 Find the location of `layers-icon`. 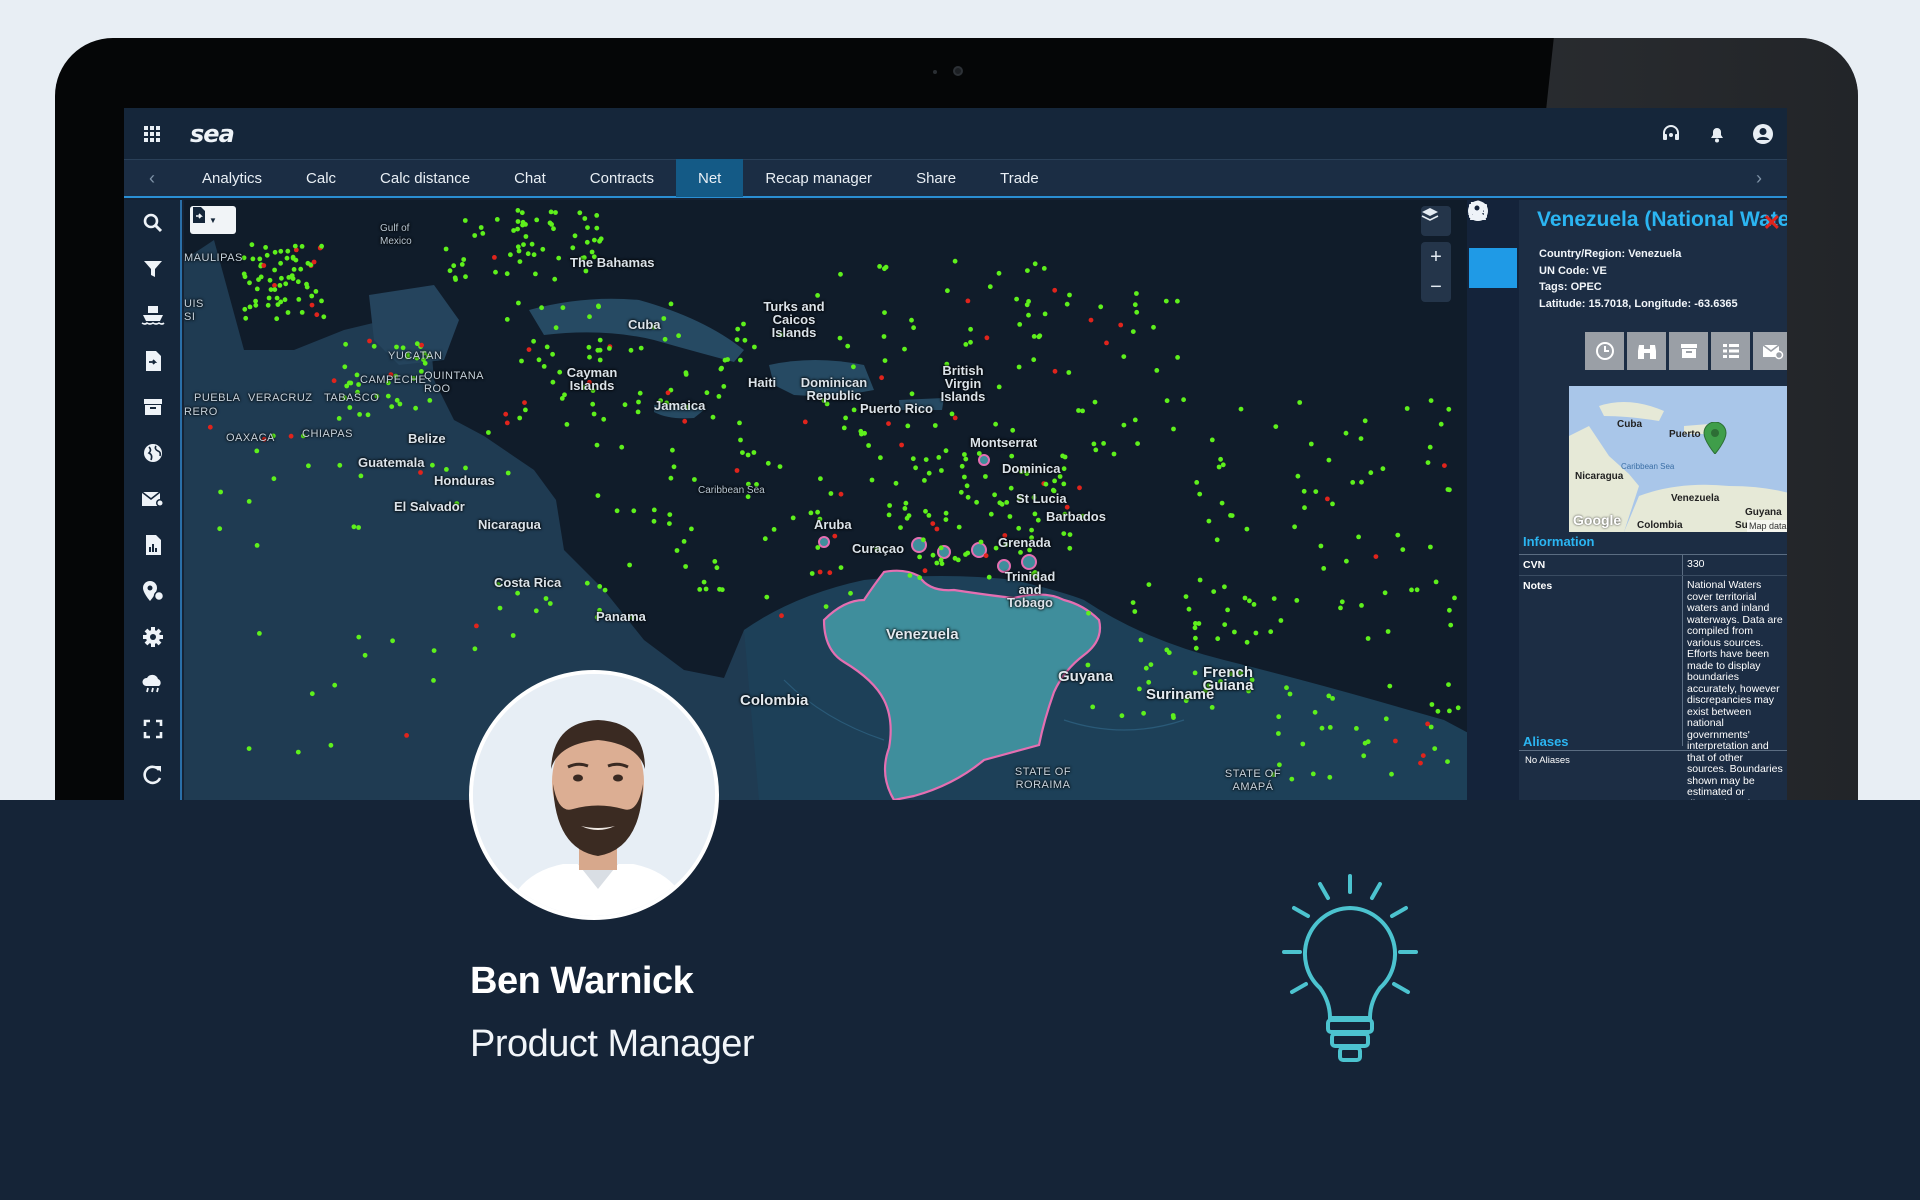

layers-icon is located at coordinates (1436, 221).